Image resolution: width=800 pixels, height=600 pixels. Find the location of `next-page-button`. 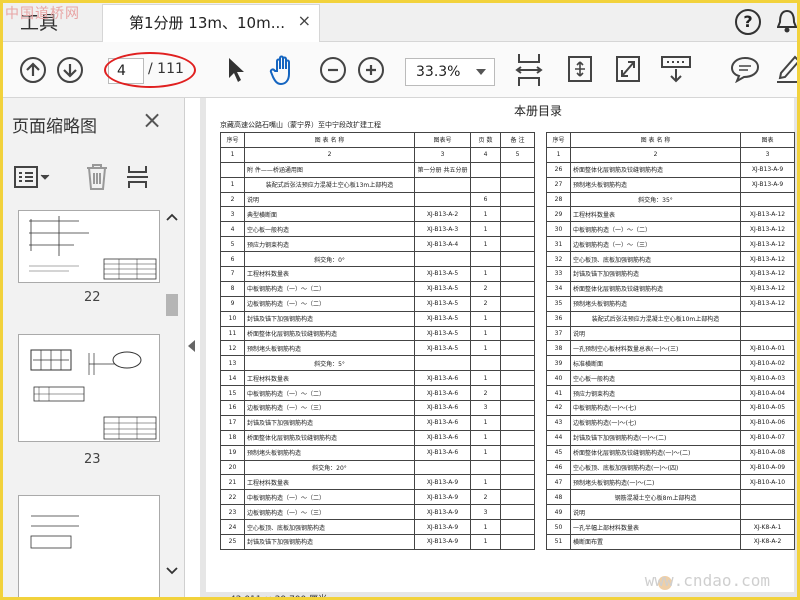

next-page-button is located at coordinates (70, 70).